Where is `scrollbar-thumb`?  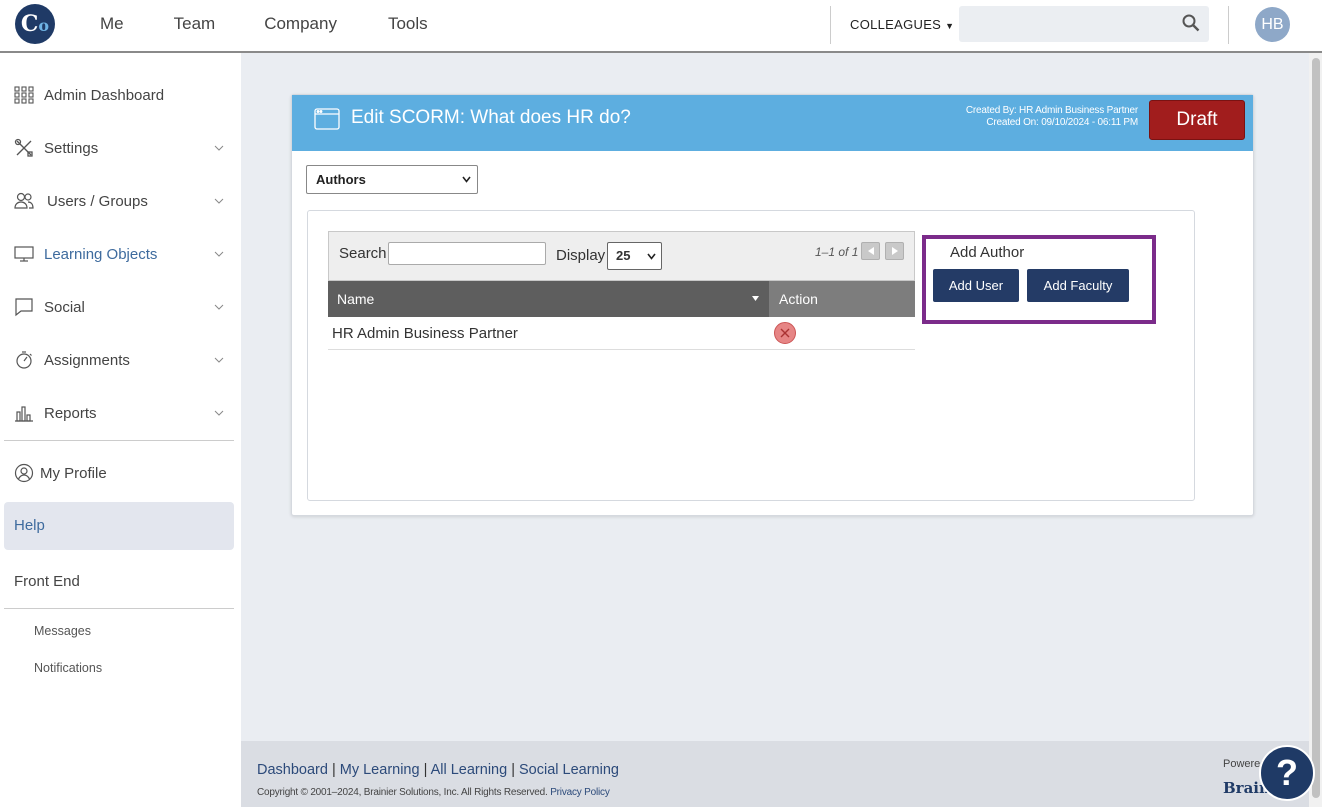
scrollbar-thumb is located at coordinates (1316, 428).